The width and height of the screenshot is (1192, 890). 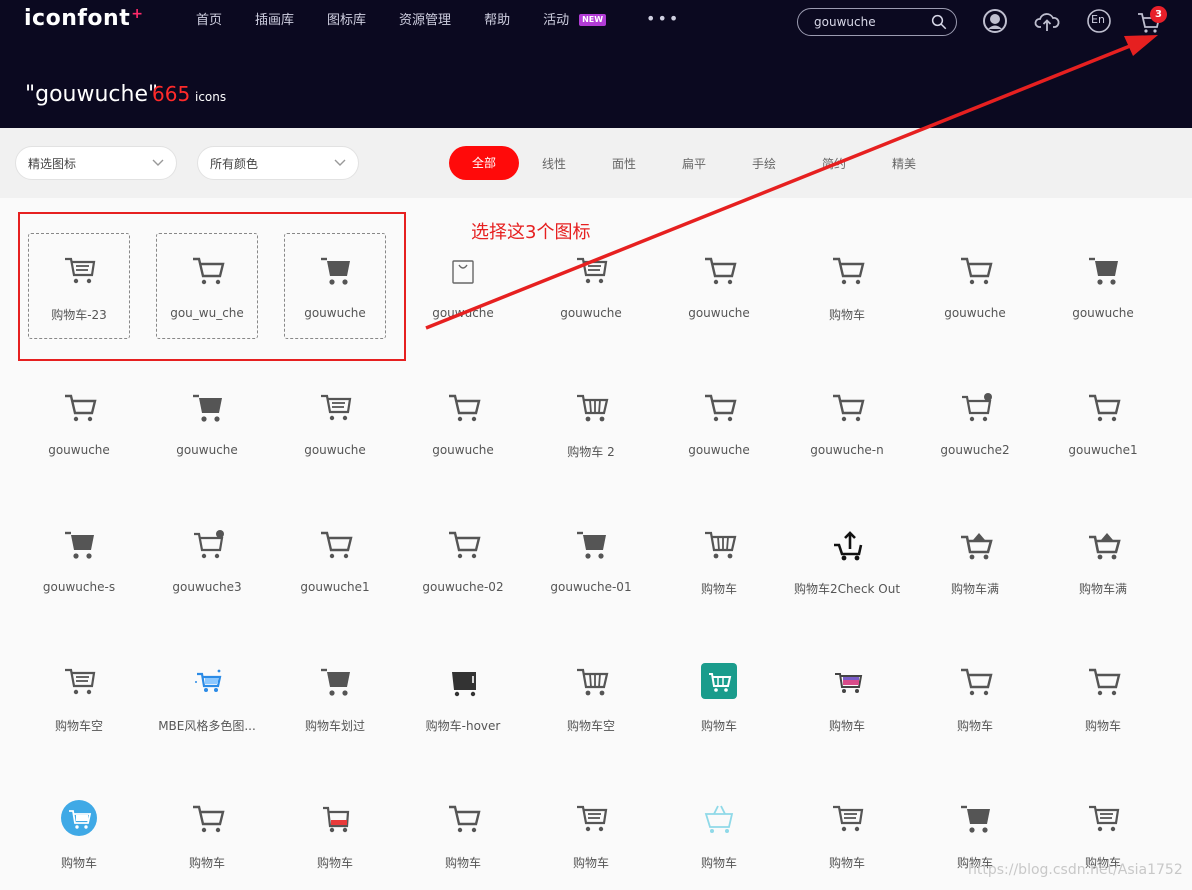 What do you see at coordinates (847, 540) in the screenshot?
I see `icon-card: 购物车2Check Out` at bounding box center [847, 540].